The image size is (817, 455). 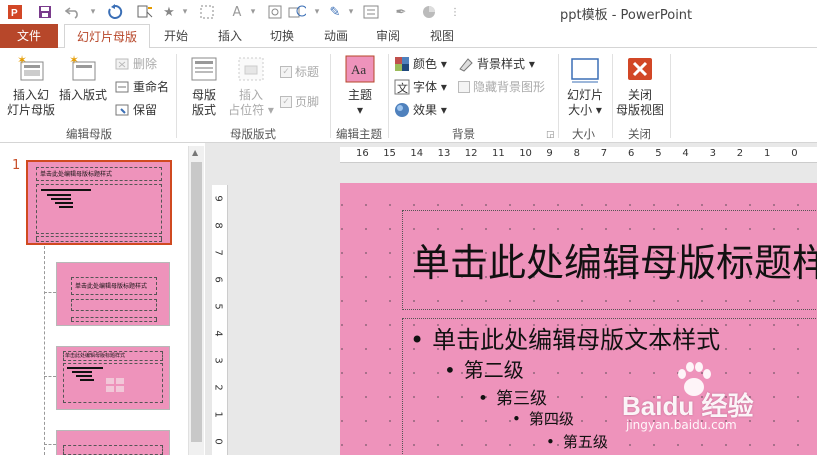 What do you see at coordinates (135, 110) in the screenshot?
I see `preserve-button: 保留` at bounding box center [135, 110].